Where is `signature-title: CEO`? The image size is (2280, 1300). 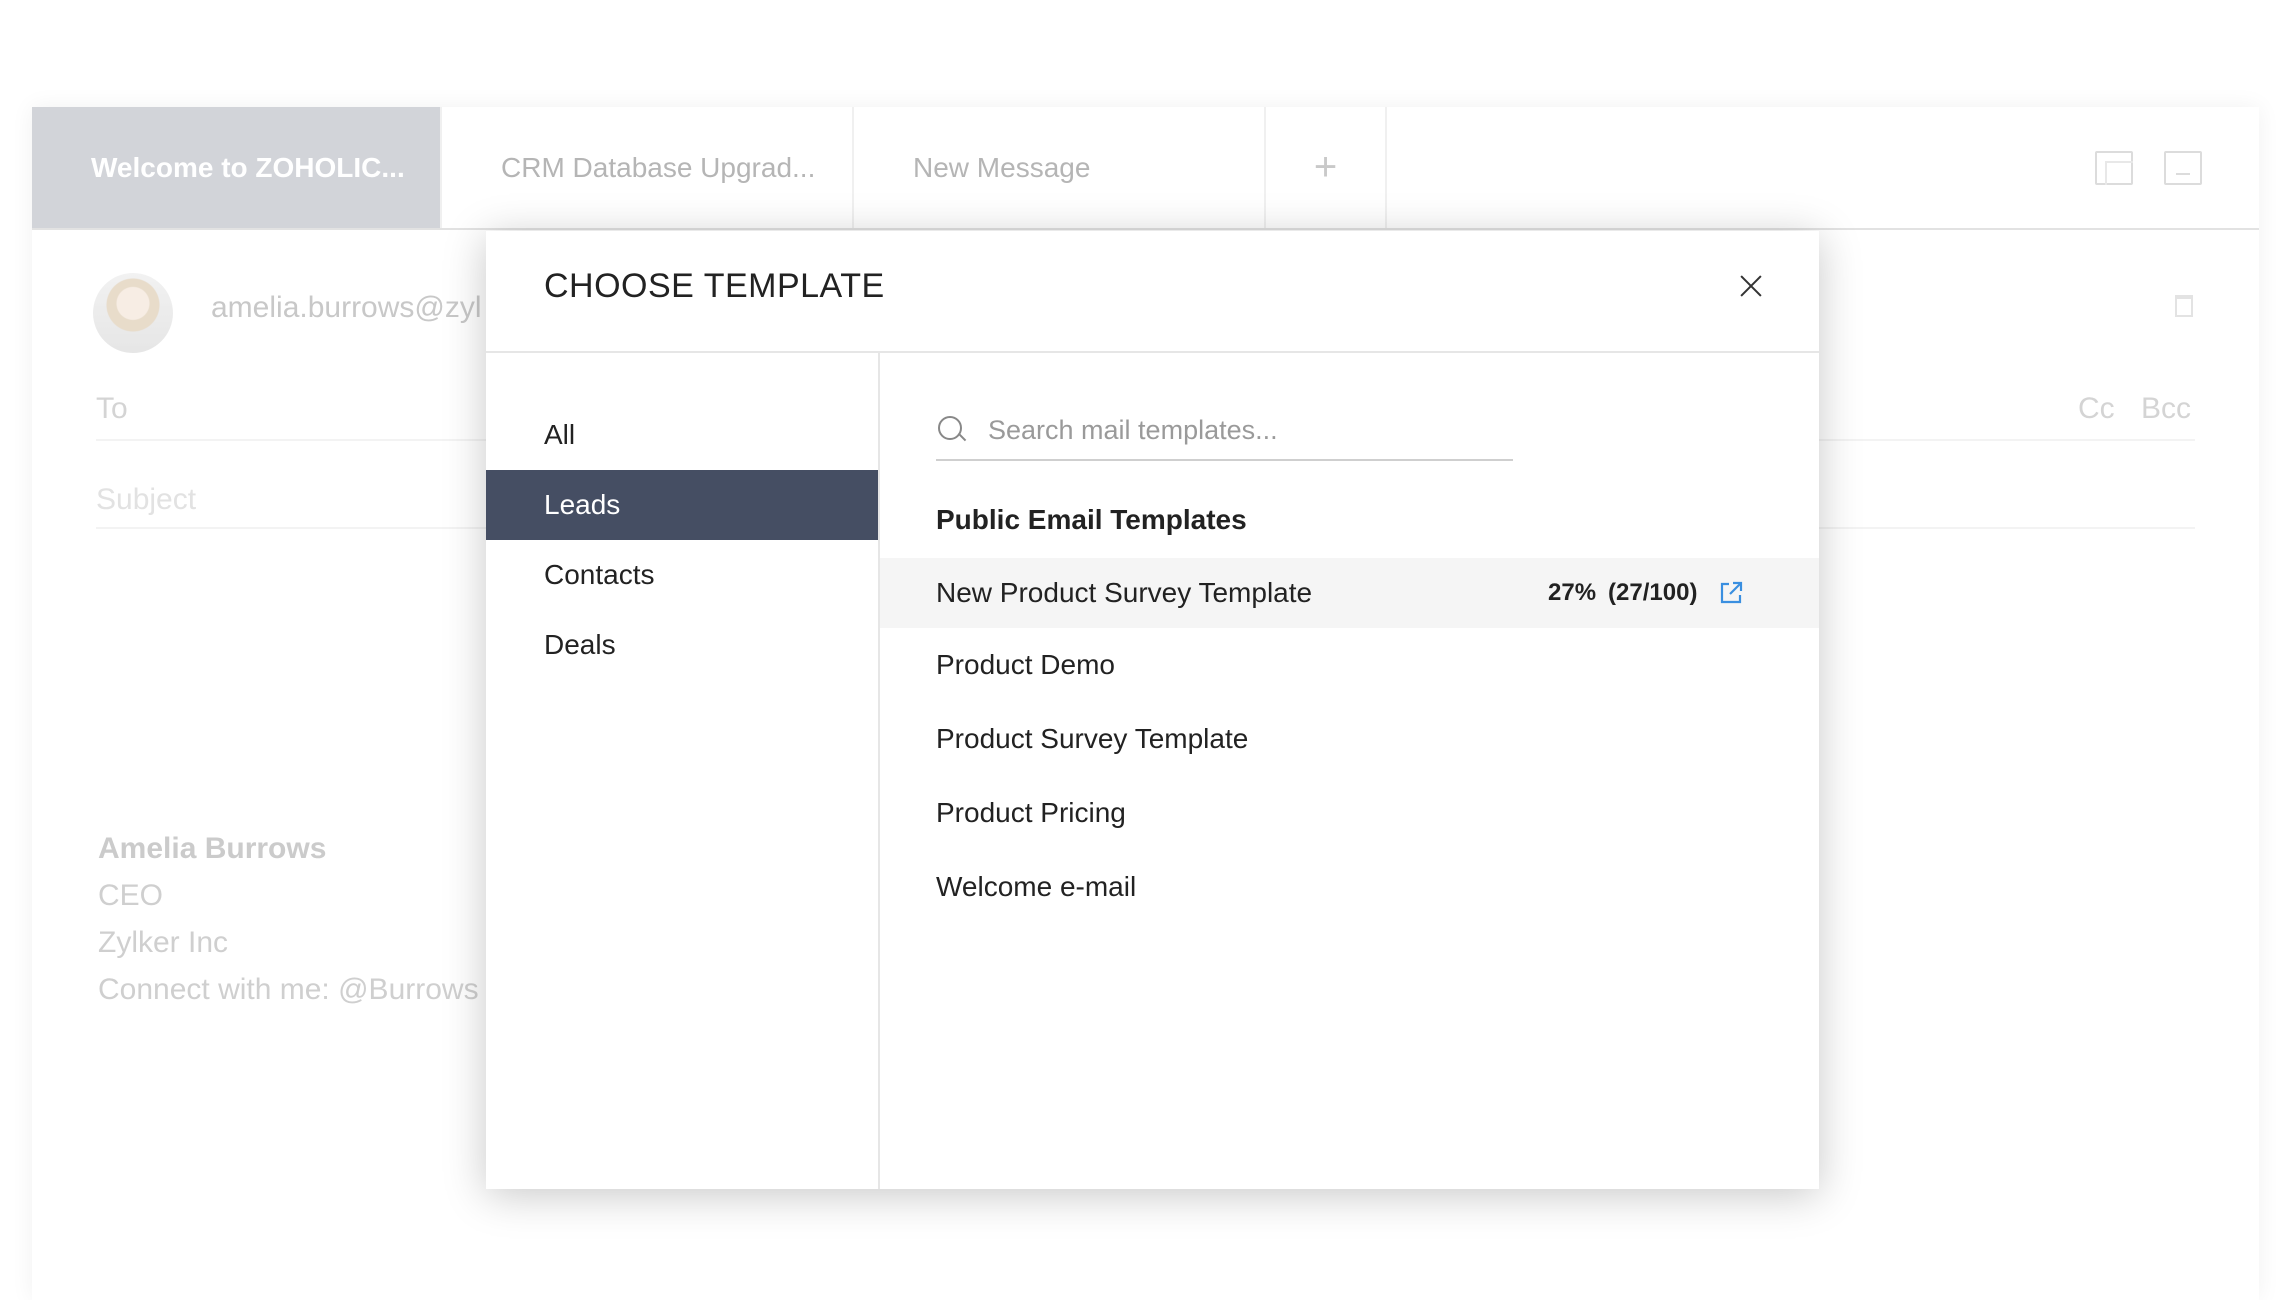
signature-title: CEO is located at coordinates (131, 895).